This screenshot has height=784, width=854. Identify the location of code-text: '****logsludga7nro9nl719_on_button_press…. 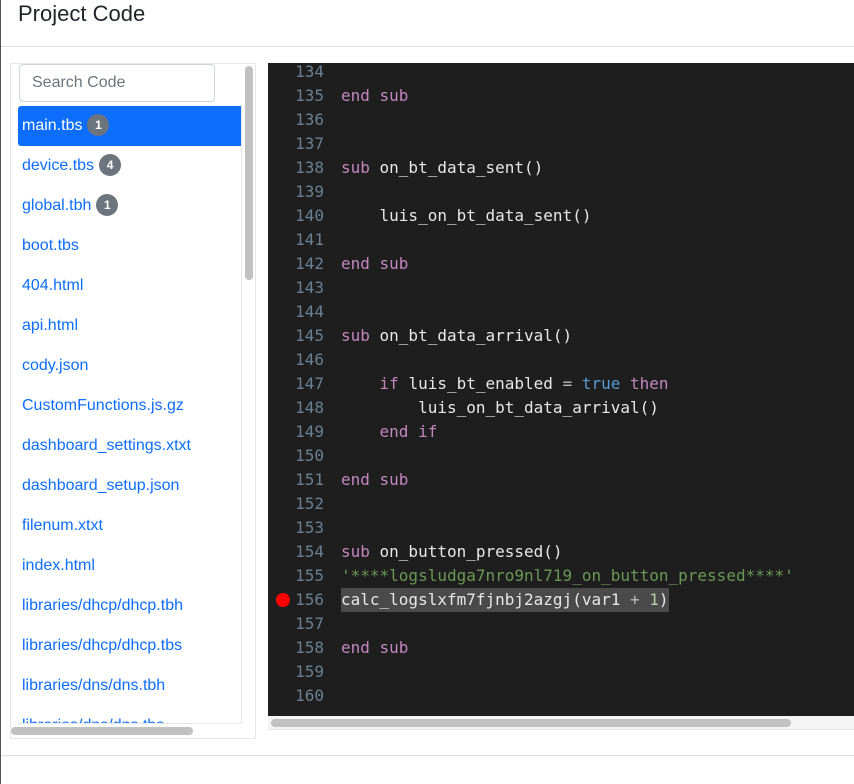
(567, 576).